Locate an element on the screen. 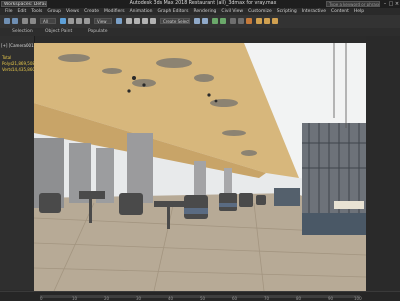 The width and height of the screenshot is (400, 301). selection-filter-dropdown: All is located at coordinates (48, 21).